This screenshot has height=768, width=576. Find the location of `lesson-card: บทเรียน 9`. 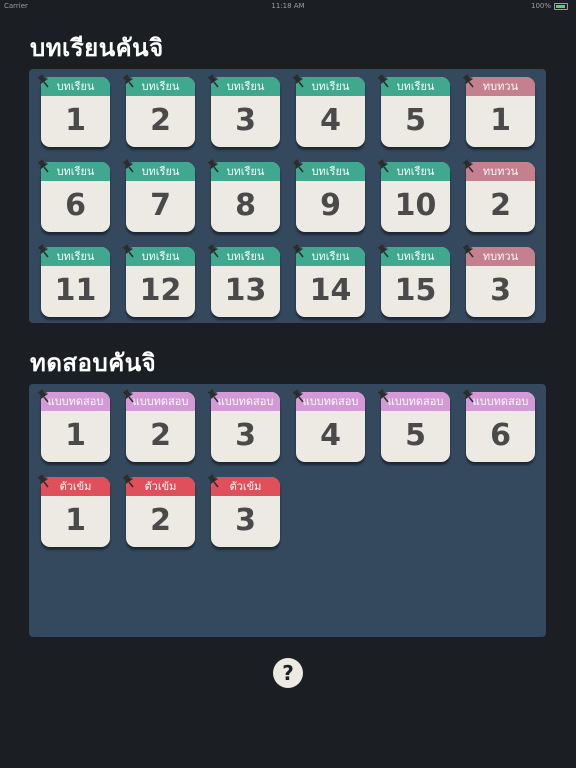

lesson-card: บทเรียน 9 is located at coordinates (328, 195).